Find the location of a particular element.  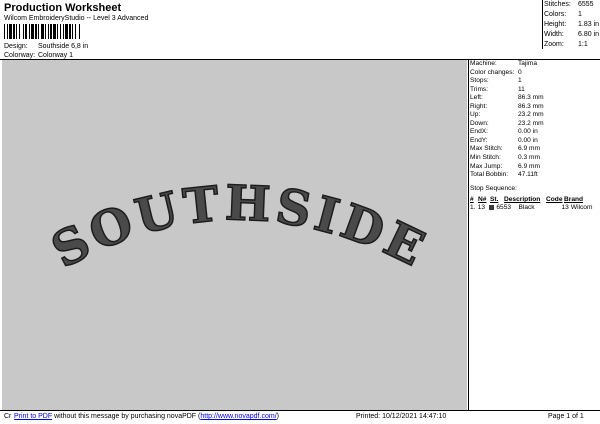

row-stitches: 6553 is located at coordinates (504, 207).